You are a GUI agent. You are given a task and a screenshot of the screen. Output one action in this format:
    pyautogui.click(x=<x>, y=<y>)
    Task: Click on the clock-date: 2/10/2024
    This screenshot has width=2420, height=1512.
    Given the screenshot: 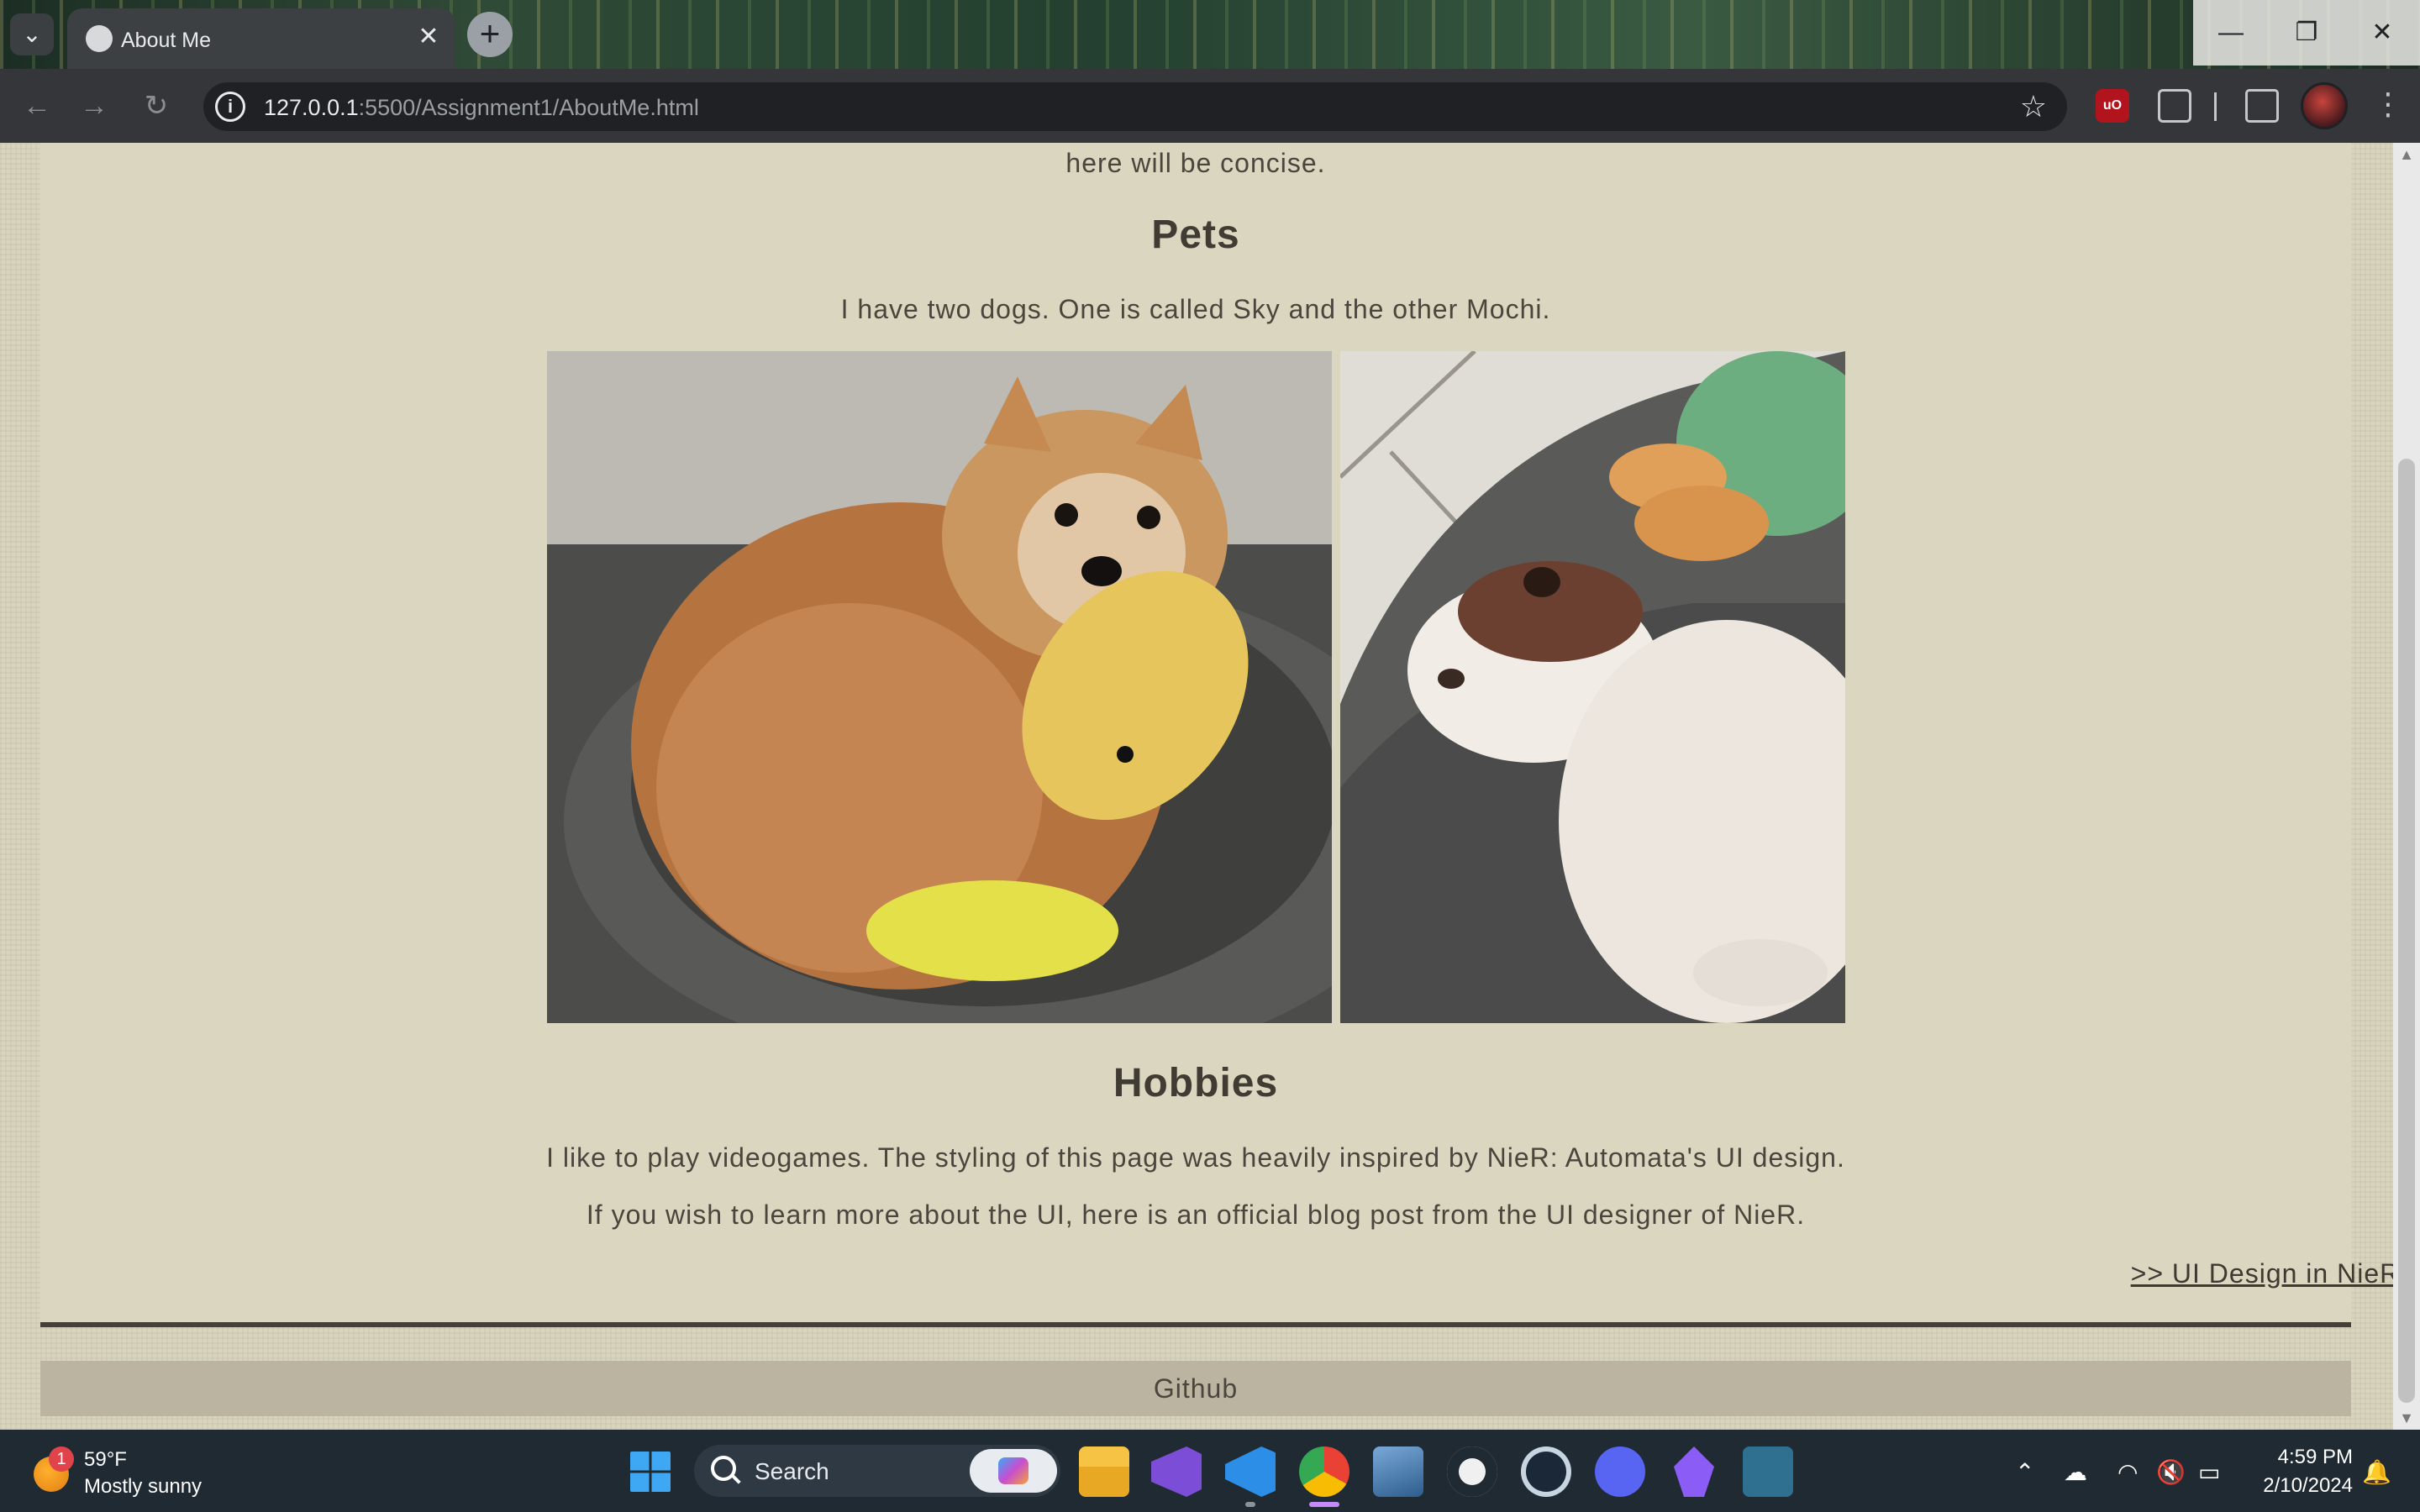 What is the action you would take?
    pyautogui.click(x=2308, y=1485)
    